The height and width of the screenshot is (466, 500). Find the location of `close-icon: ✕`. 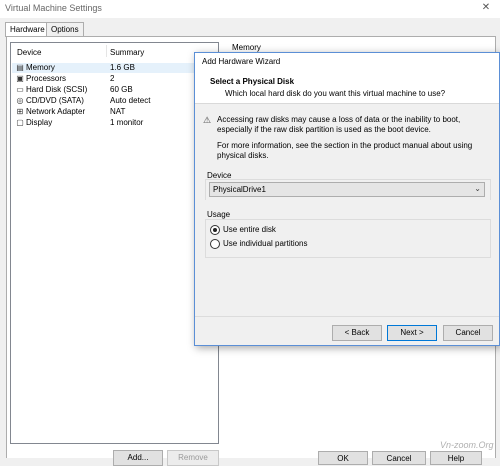

close-icon: ✕ is located at coordinates (486, 8).